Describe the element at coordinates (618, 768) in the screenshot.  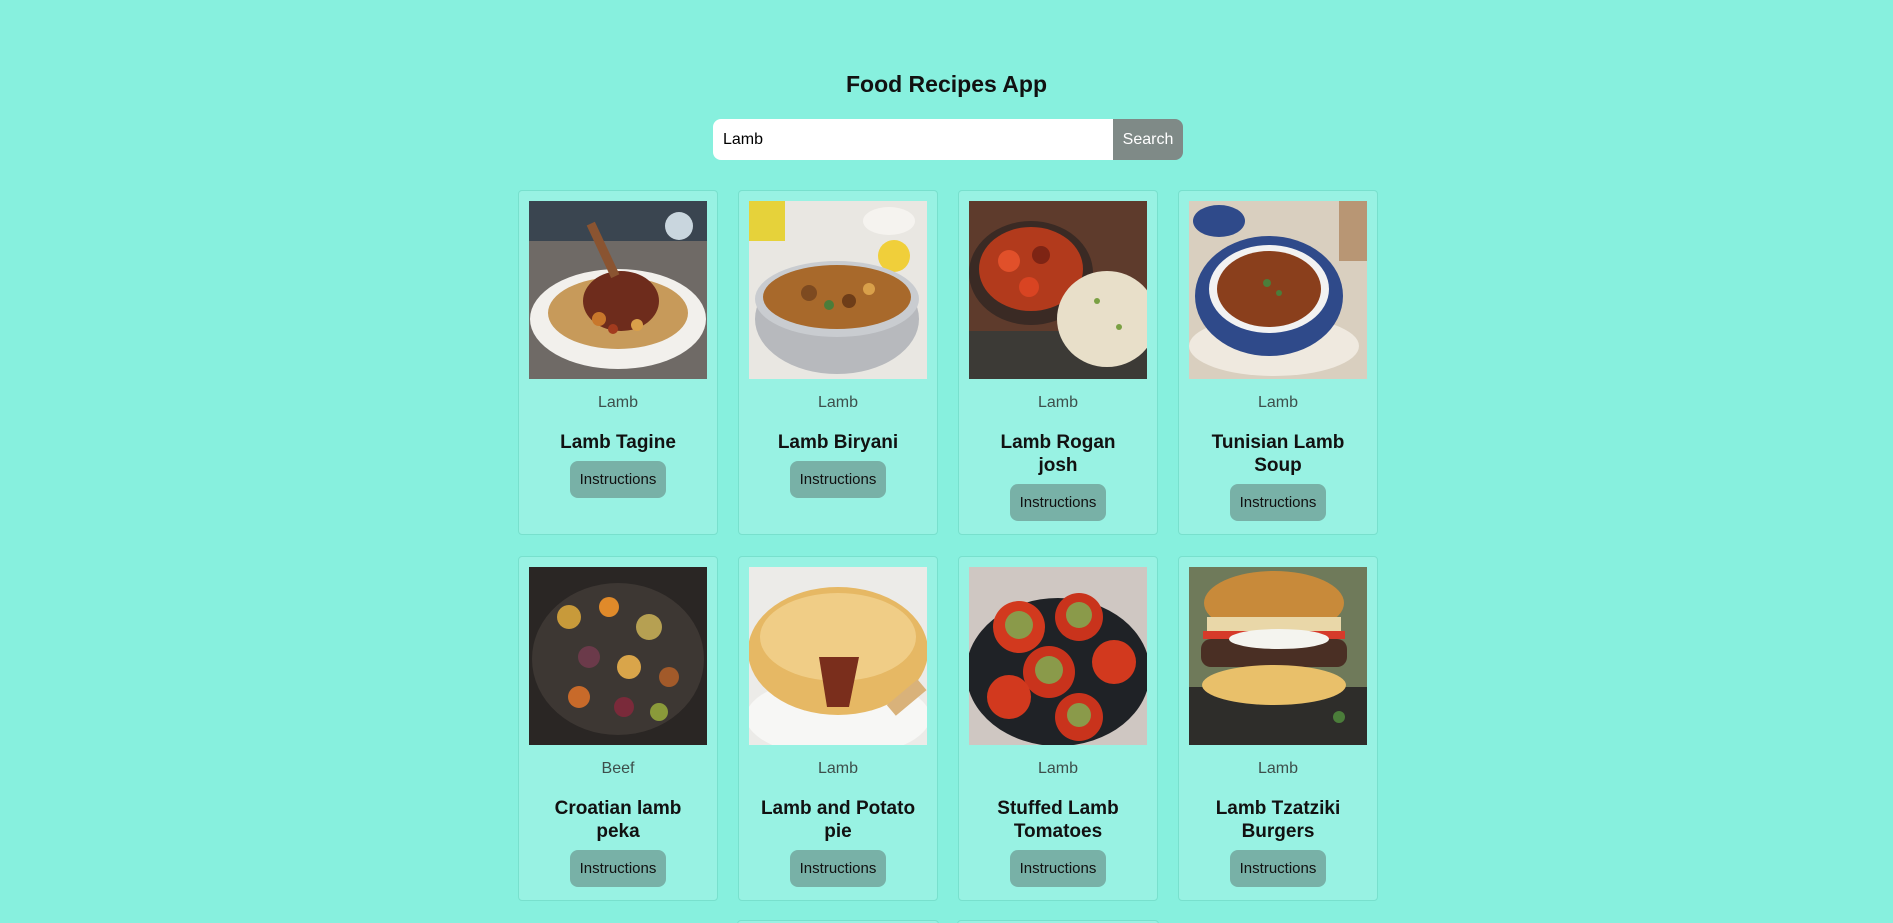
I see `meal-category: Beef` at that location.